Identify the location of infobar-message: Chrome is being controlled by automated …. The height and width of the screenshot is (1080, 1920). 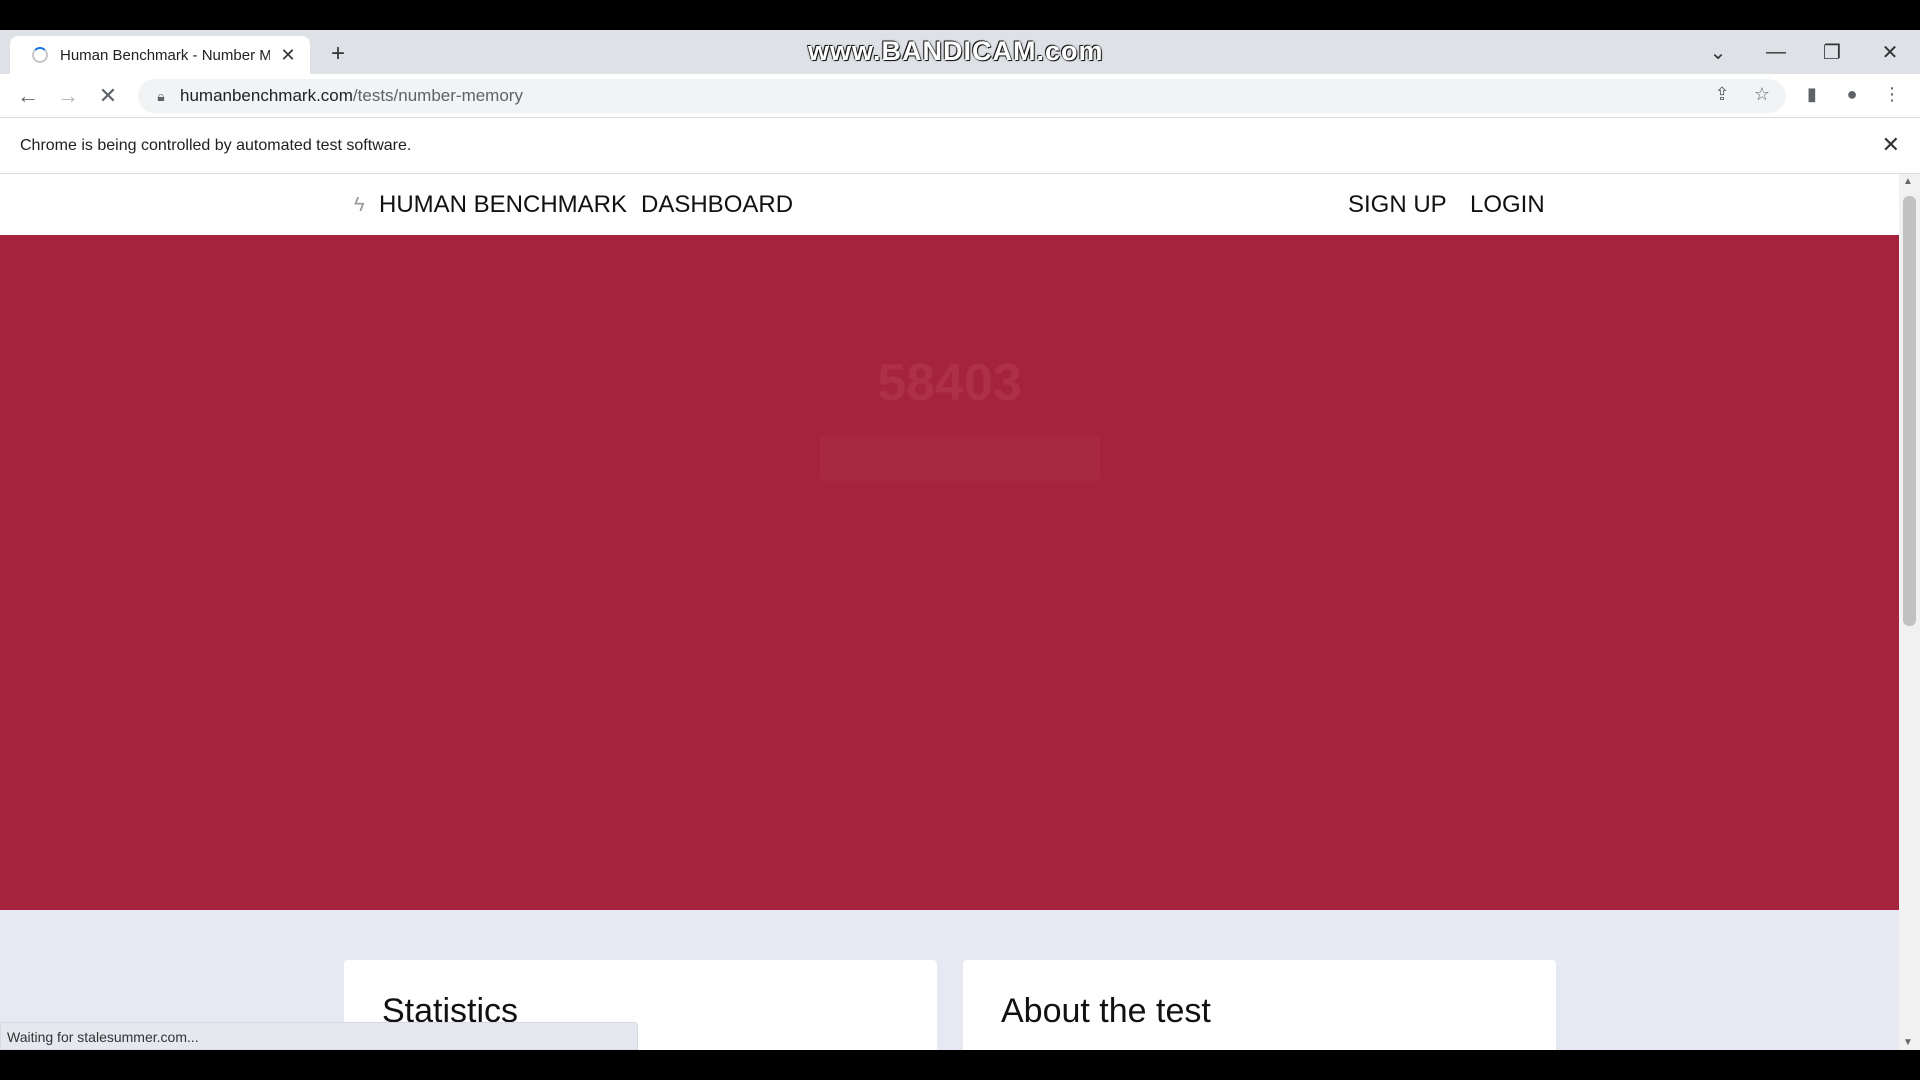
(216, 145).